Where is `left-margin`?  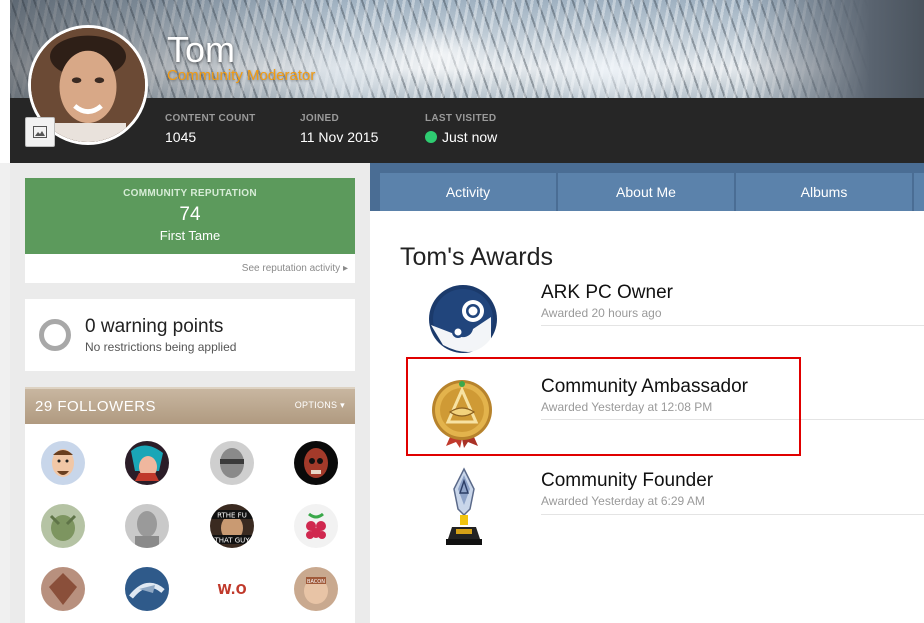
left-margin is located at coordinates (5, 81).